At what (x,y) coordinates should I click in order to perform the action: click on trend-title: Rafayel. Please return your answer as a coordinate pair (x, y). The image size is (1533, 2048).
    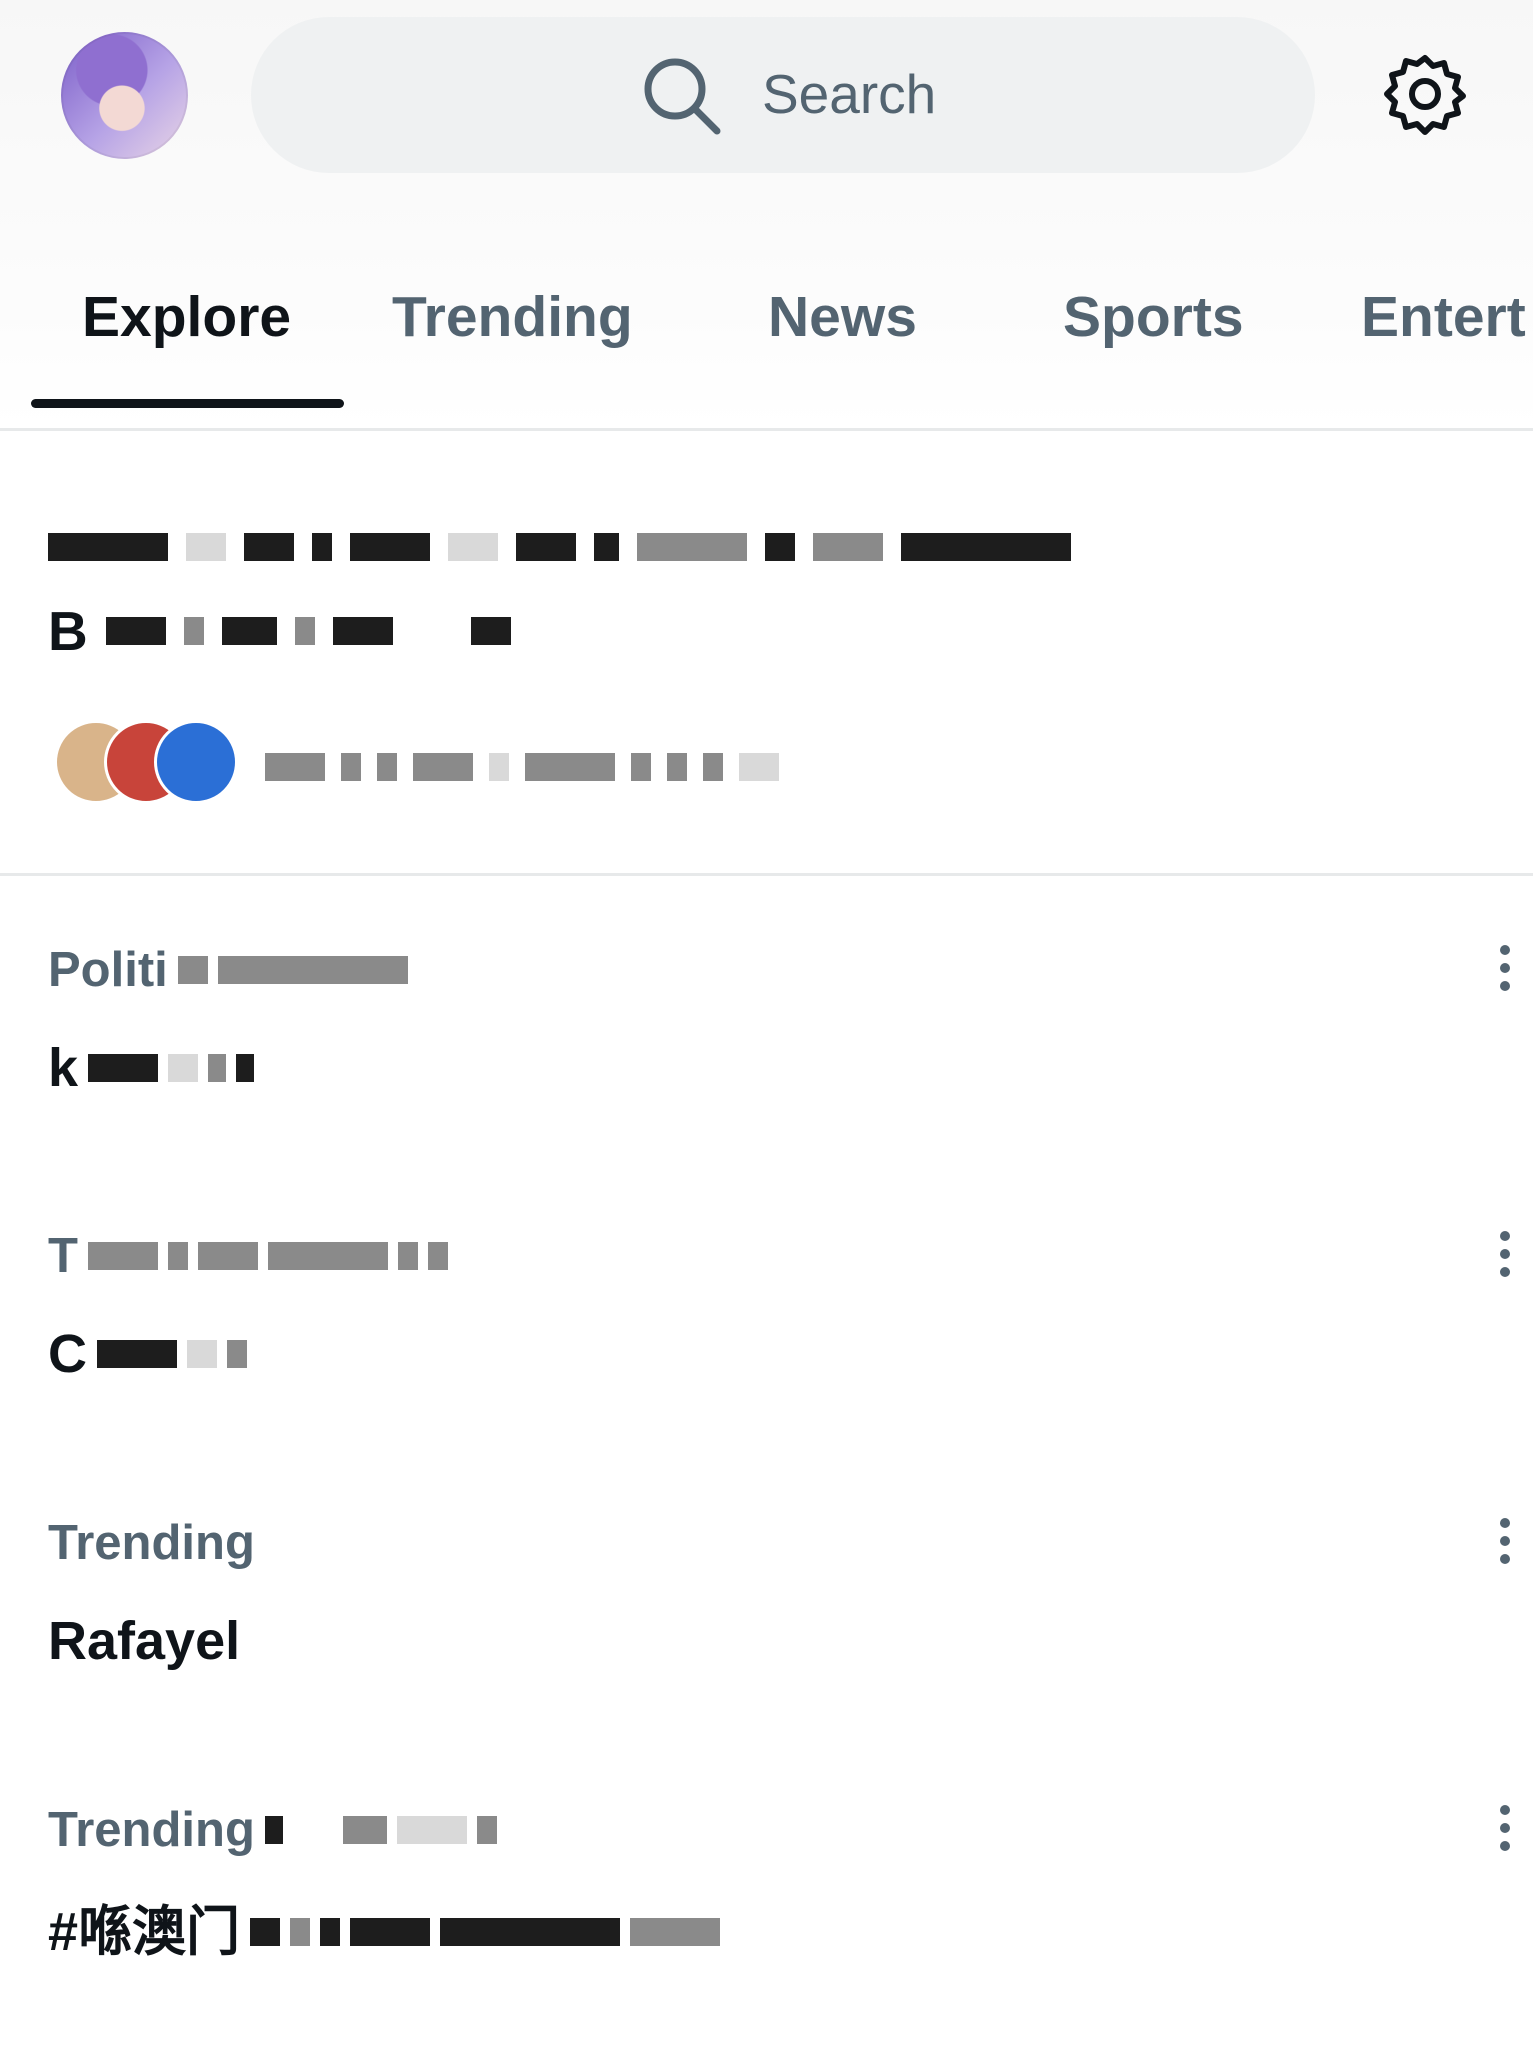
    Looking at the image, I should click on (144, 1641).